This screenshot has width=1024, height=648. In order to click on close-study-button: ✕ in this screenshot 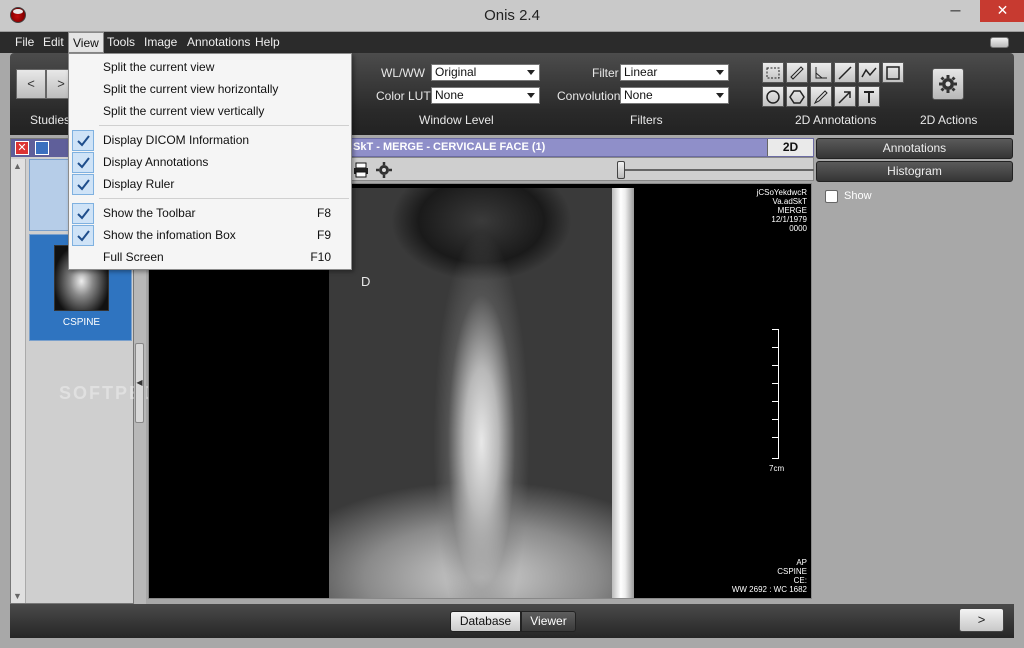, I will do `click(22, 148)`.